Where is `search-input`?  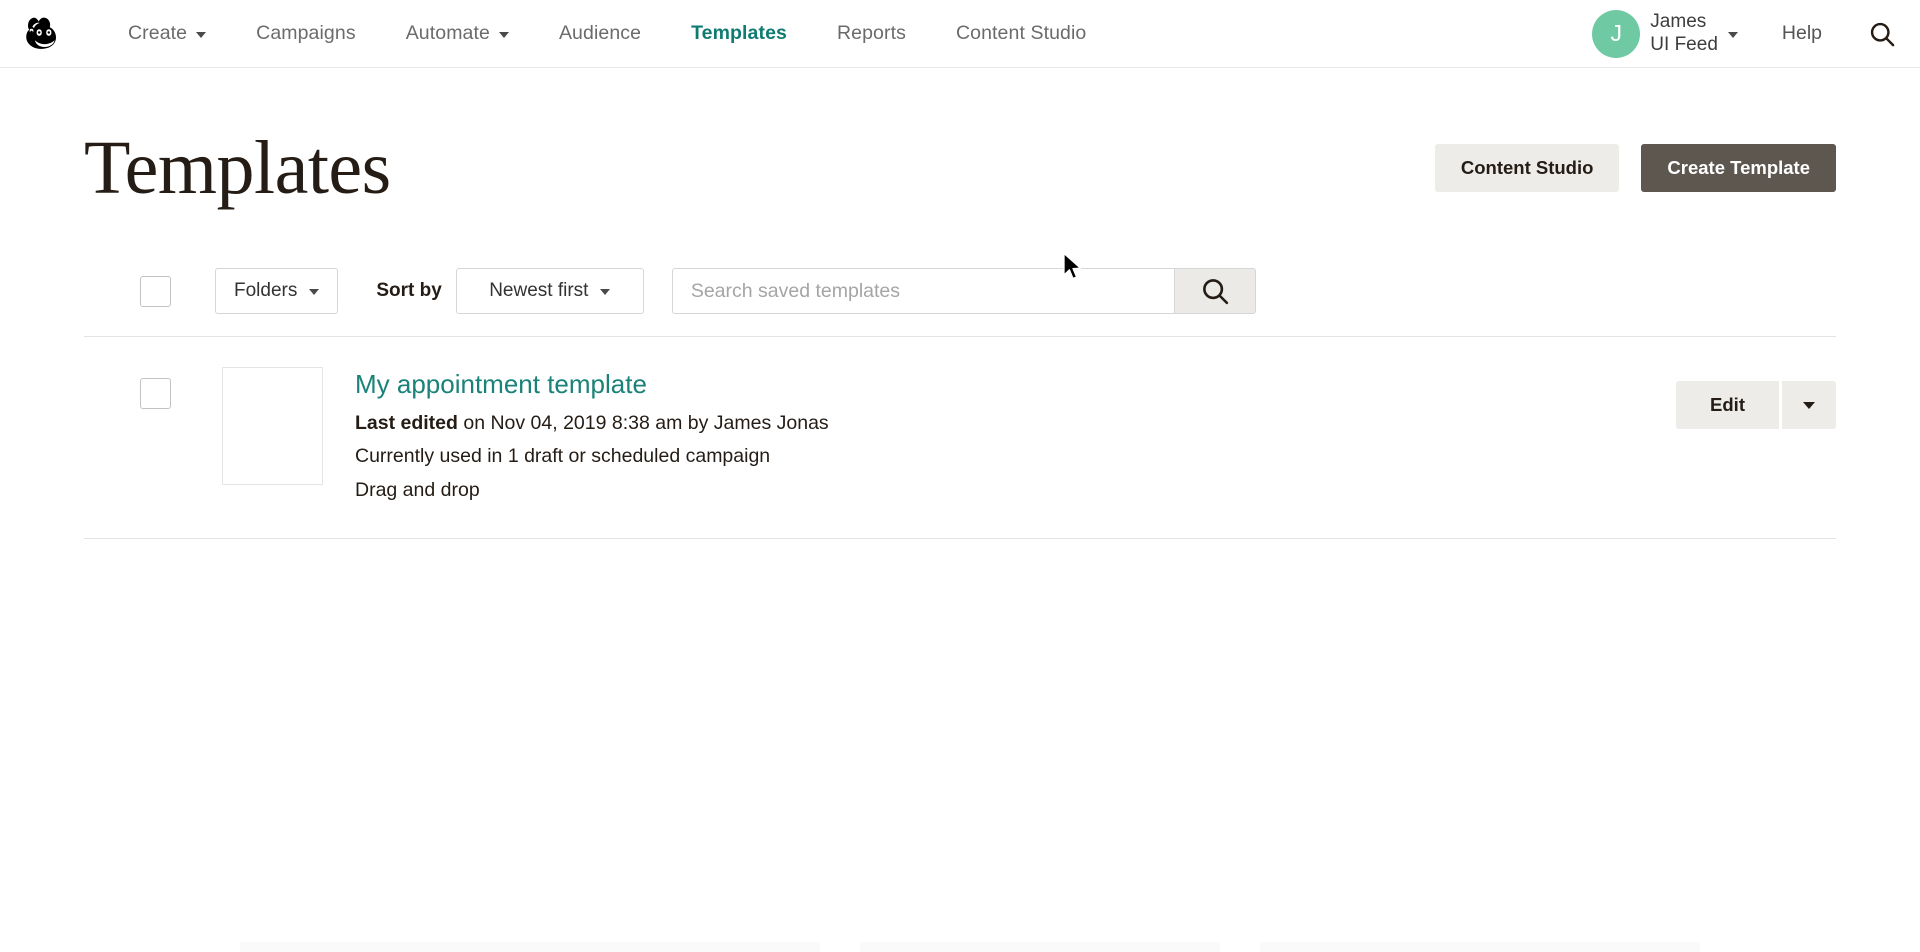
search-input is located at coordinates (922, 291).